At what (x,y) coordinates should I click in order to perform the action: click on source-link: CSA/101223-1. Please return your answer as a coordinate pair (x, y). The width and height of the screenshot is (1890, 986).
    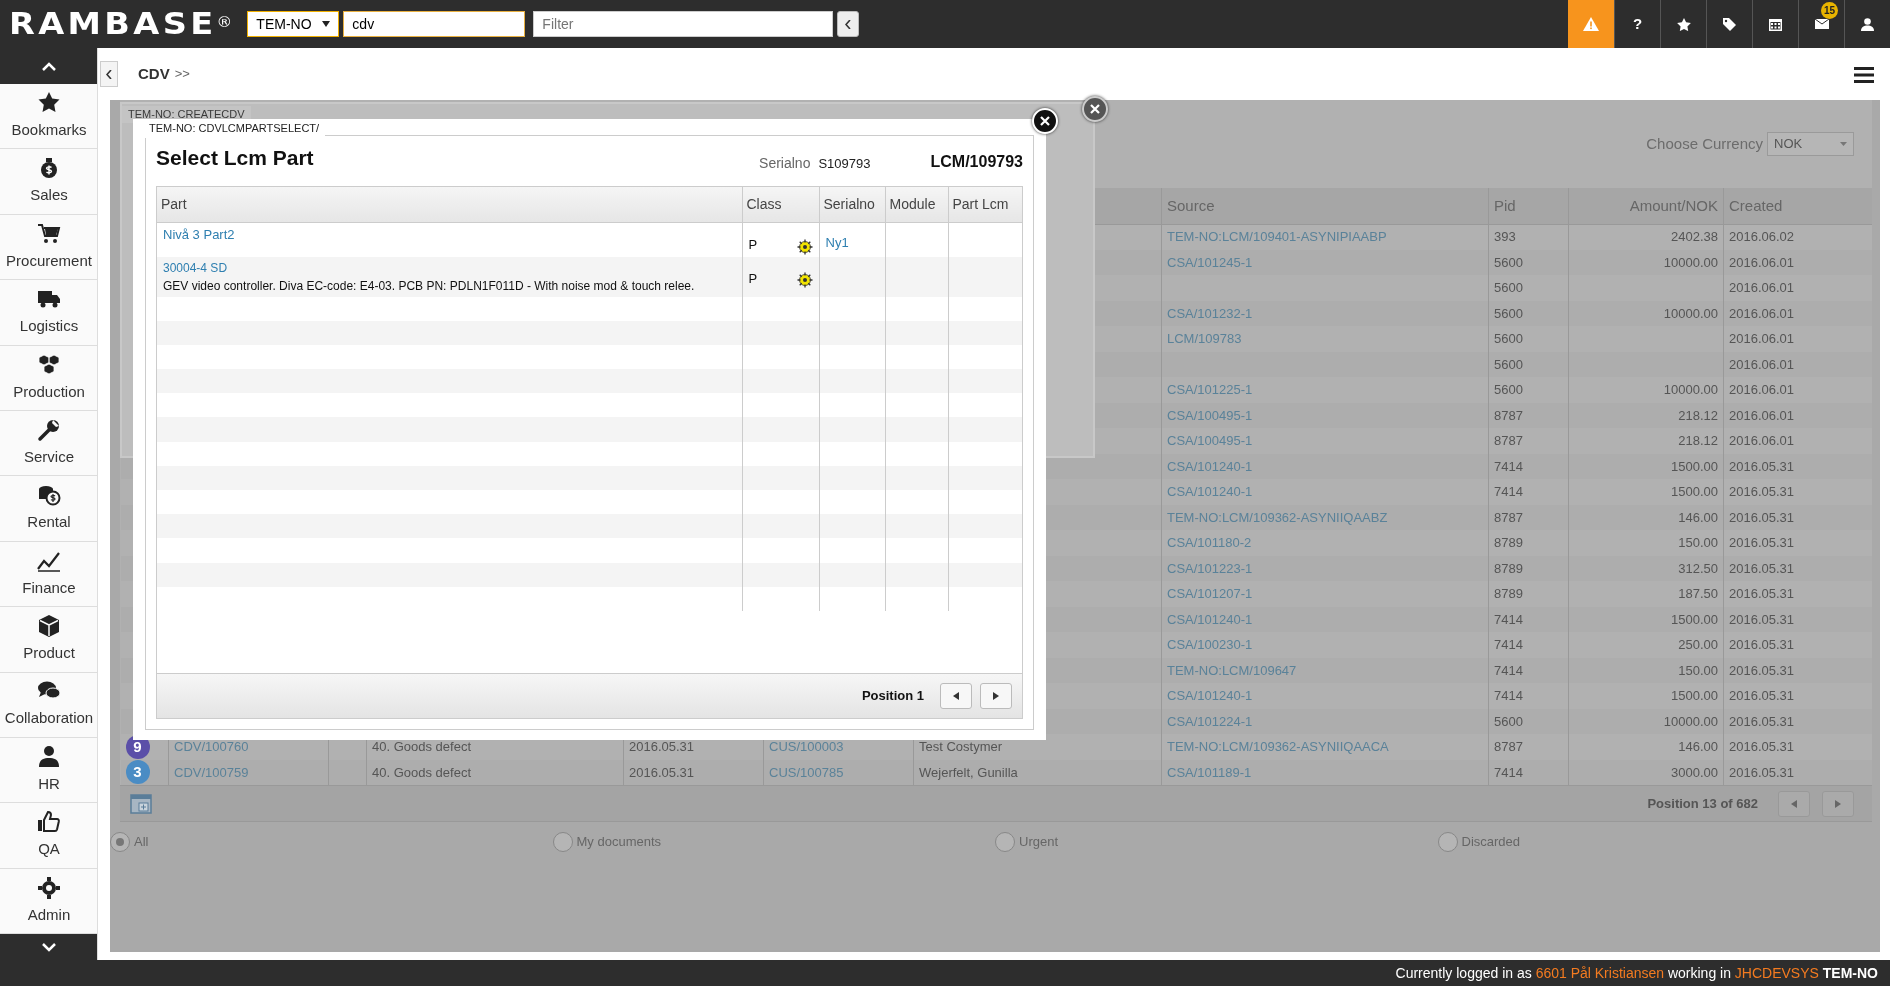
    Looking at the image, I should click on (1210, 568).